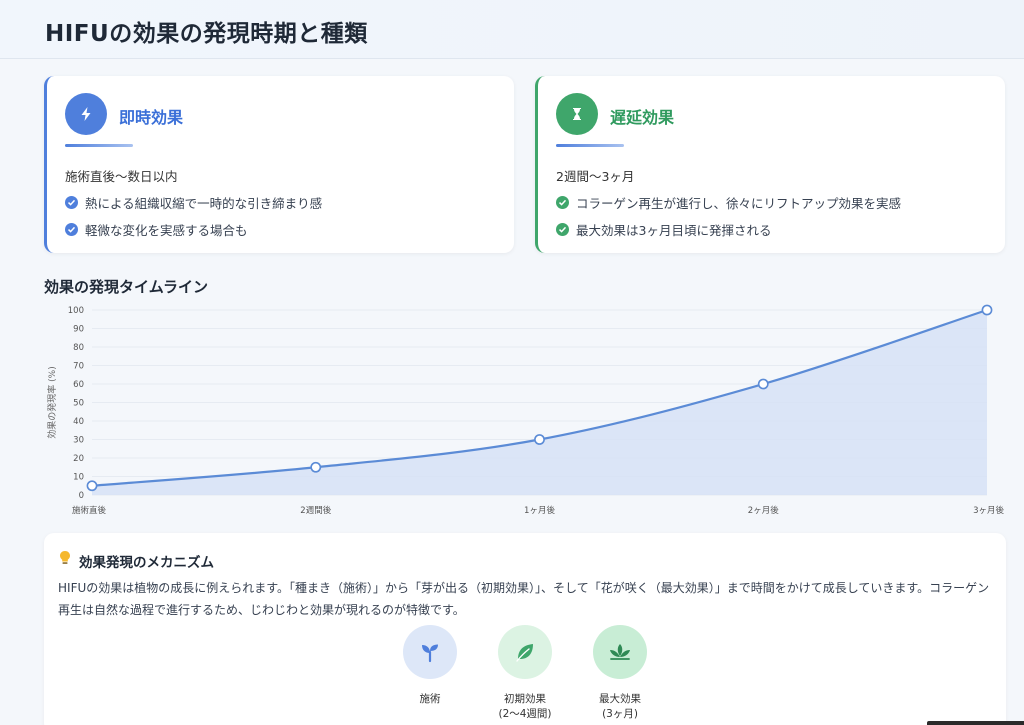 The width and height of the screenshot is (1024, 725). What do you see at coordinates (78, 330) in the screenshot?
I see `y-tick-label: 90` at bounding box center [78, 330].